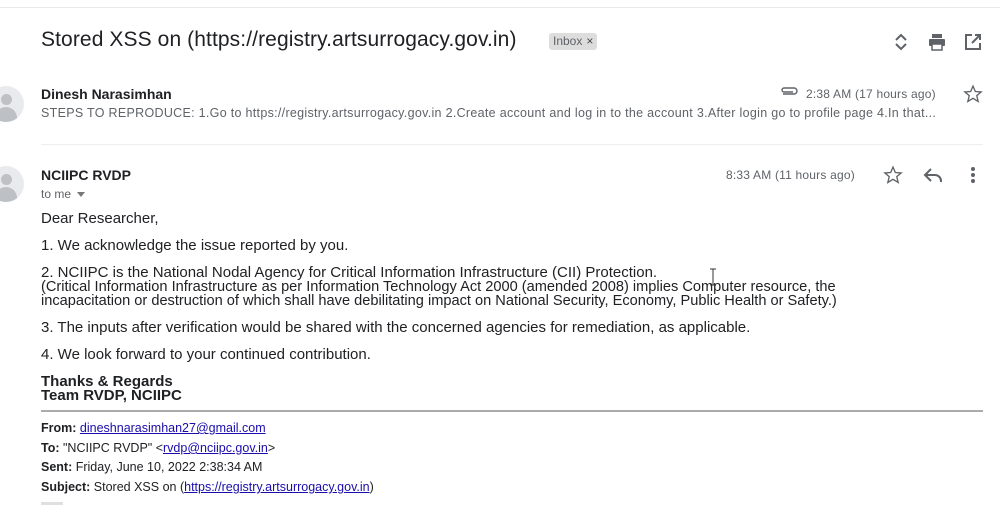 This screenshot has width=1004, height=505. What do you see at coordinates (139, 487) in the screenshot?
I see `subject-prefix: Stored XSS on (` at bounding box center [139, 487].